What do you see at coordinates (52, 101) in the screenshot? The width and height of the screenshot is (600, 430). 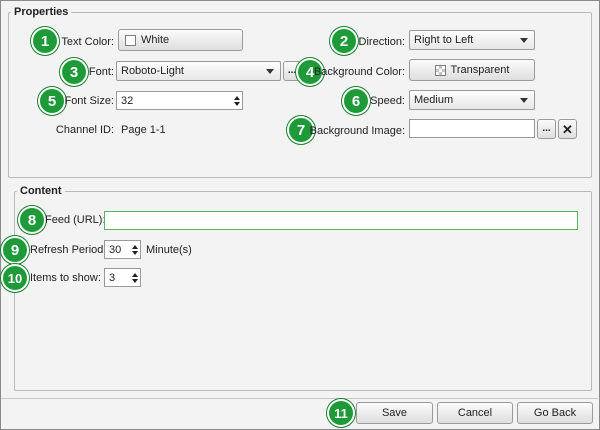 I see `callout-5: 5` at bounding box center [52, 101].